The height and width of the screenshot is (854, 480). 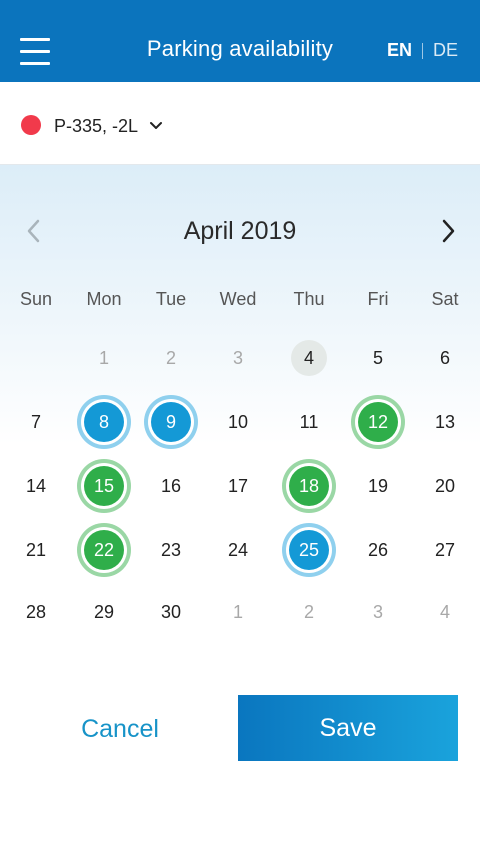 What do you see at coordinates (240, 123) in the screenshot?
I see `parking-lot-selector: P-335, -2L` at bounding box center [240, 123].